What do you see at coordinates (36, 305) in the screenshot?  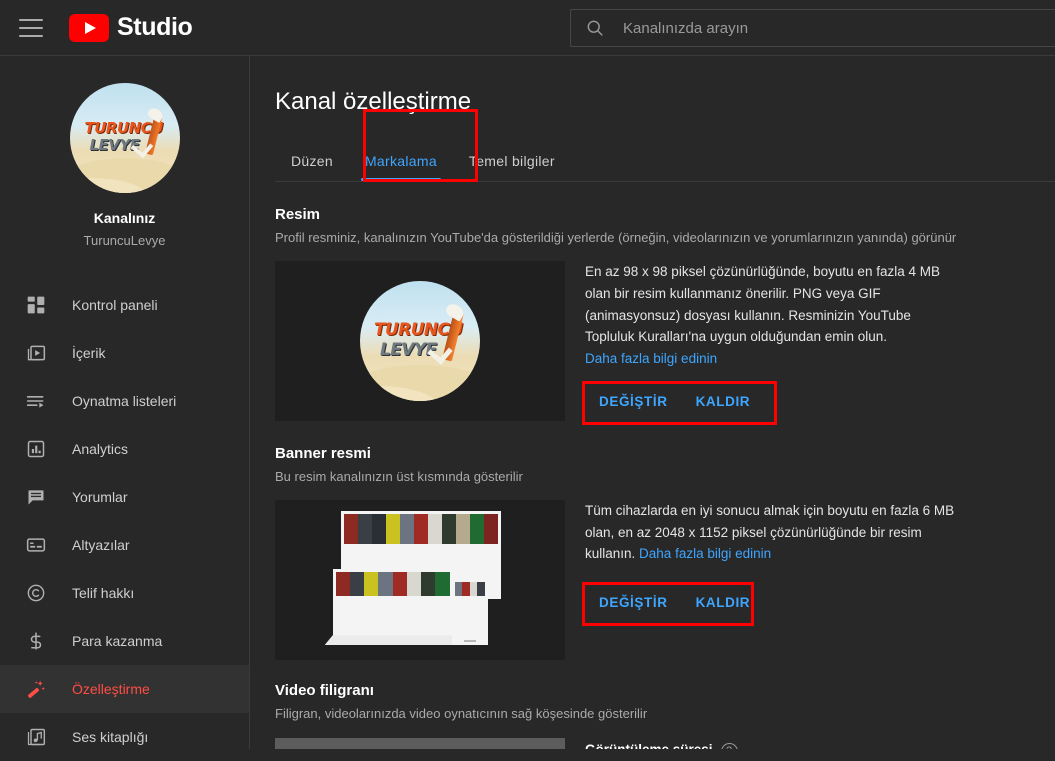 I see `dashboard-icon` at bounding box center [36, 305].